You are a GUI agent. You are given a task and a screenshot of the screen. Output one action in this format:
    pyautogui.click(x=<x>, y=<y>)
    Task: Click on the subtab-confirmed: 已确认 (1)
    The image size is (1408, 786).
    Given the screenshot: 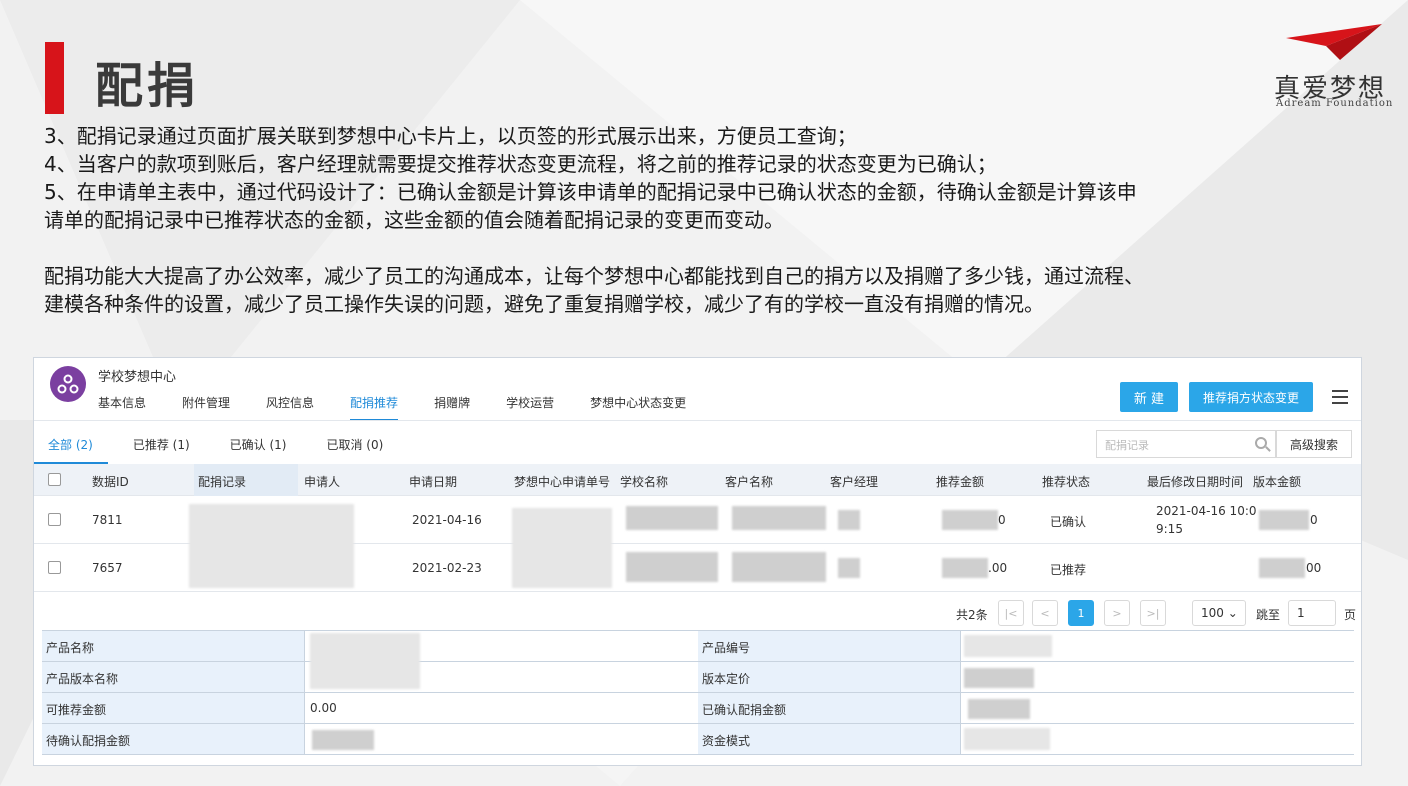 What is the action you would take?
    pyautogui.click(x=258, y=444)
    